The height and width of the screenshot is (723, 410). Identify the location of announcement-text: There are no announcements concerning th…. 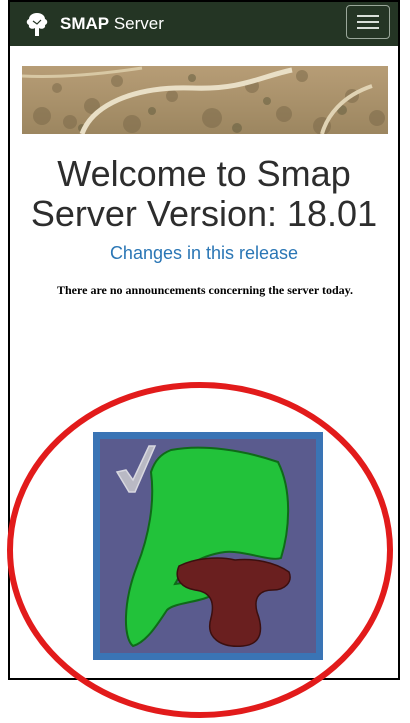
(205, 290).